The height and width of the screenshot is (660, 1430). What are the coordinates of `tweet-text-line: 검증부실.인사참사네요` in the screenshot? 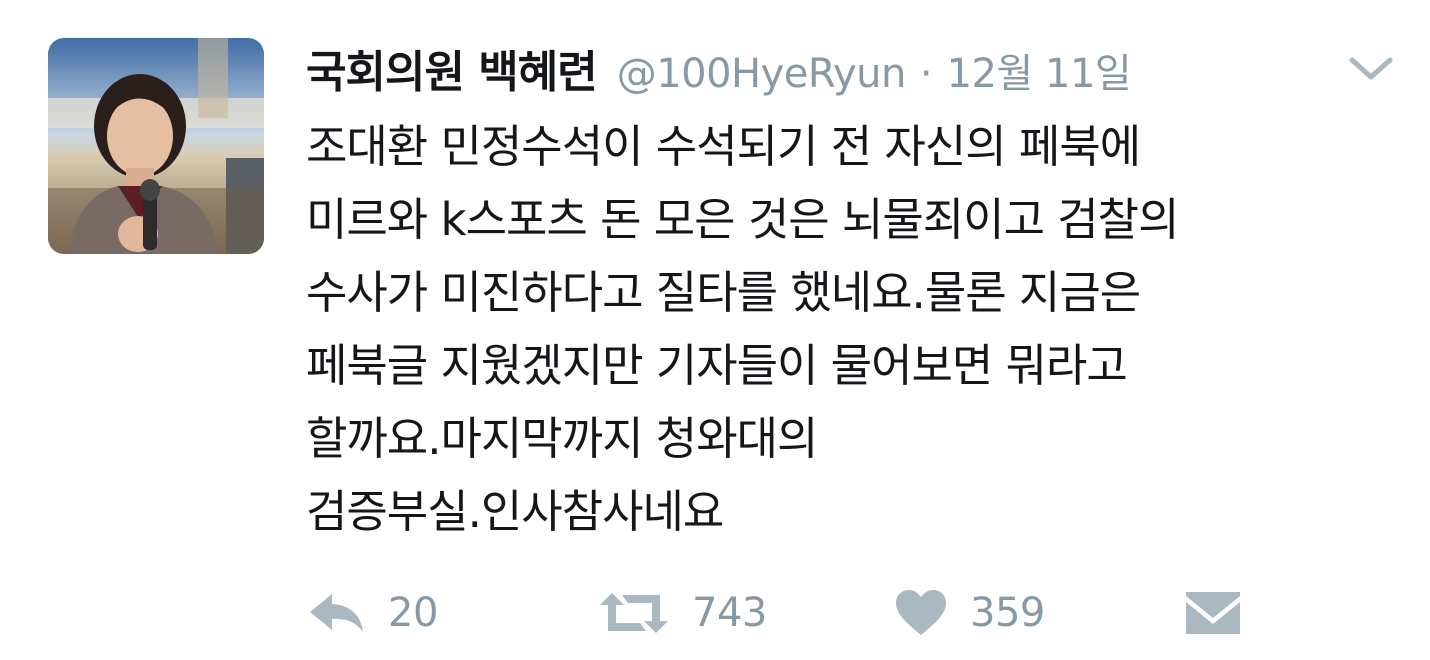 It's located at (515, 511).